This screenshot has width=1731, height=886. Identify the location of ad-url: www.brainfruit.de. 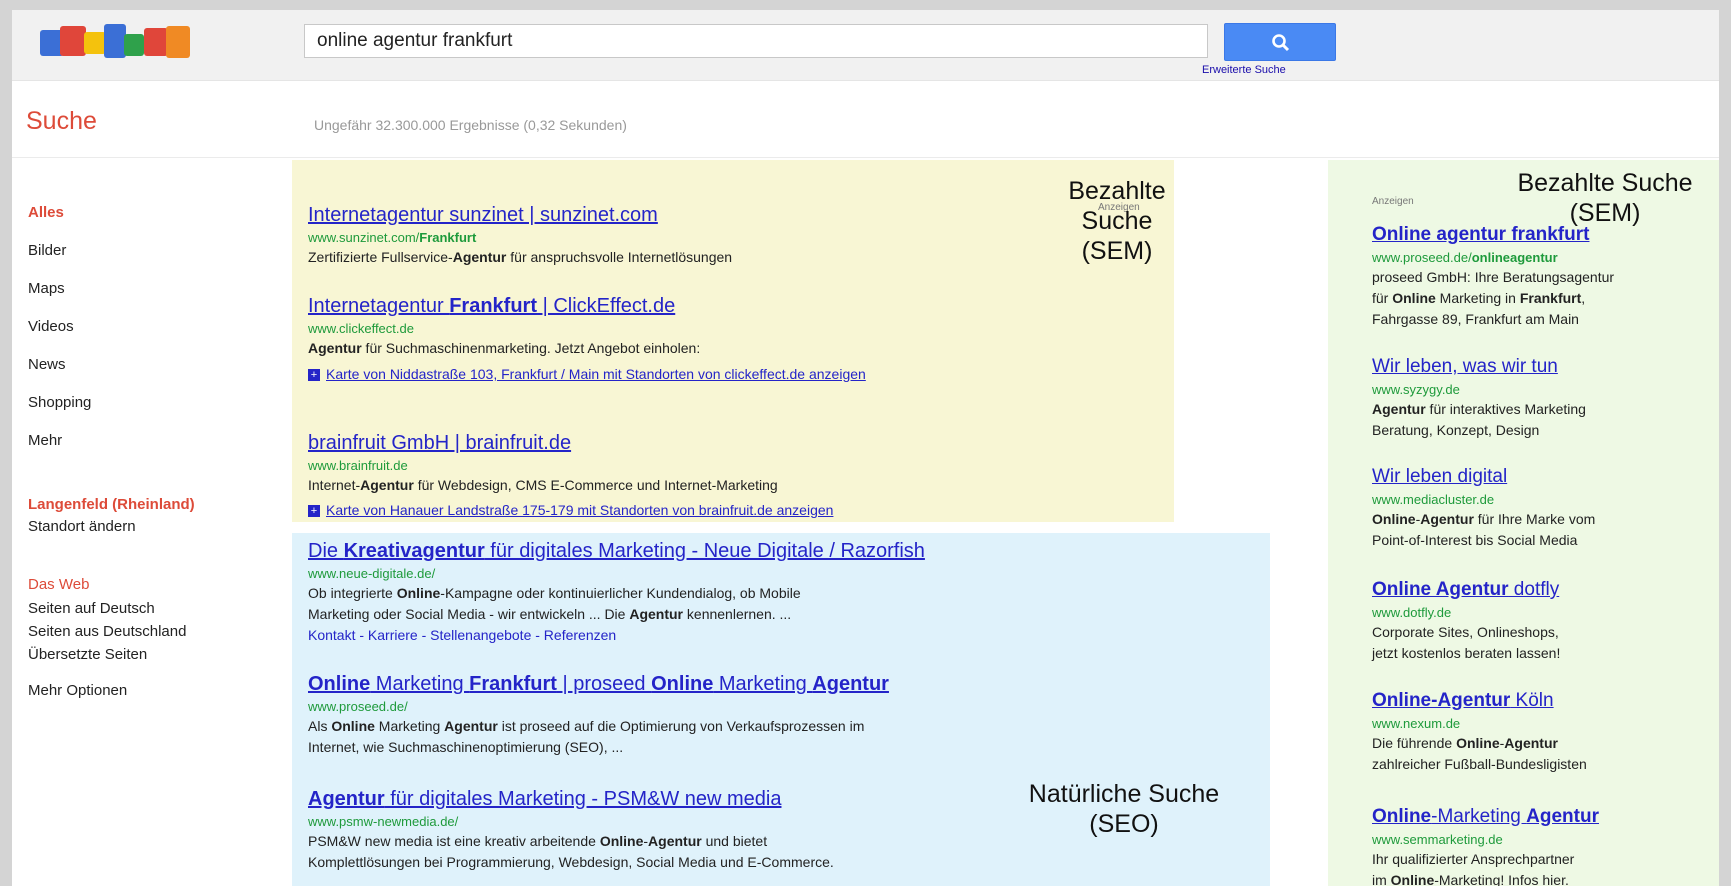
(358, 465).